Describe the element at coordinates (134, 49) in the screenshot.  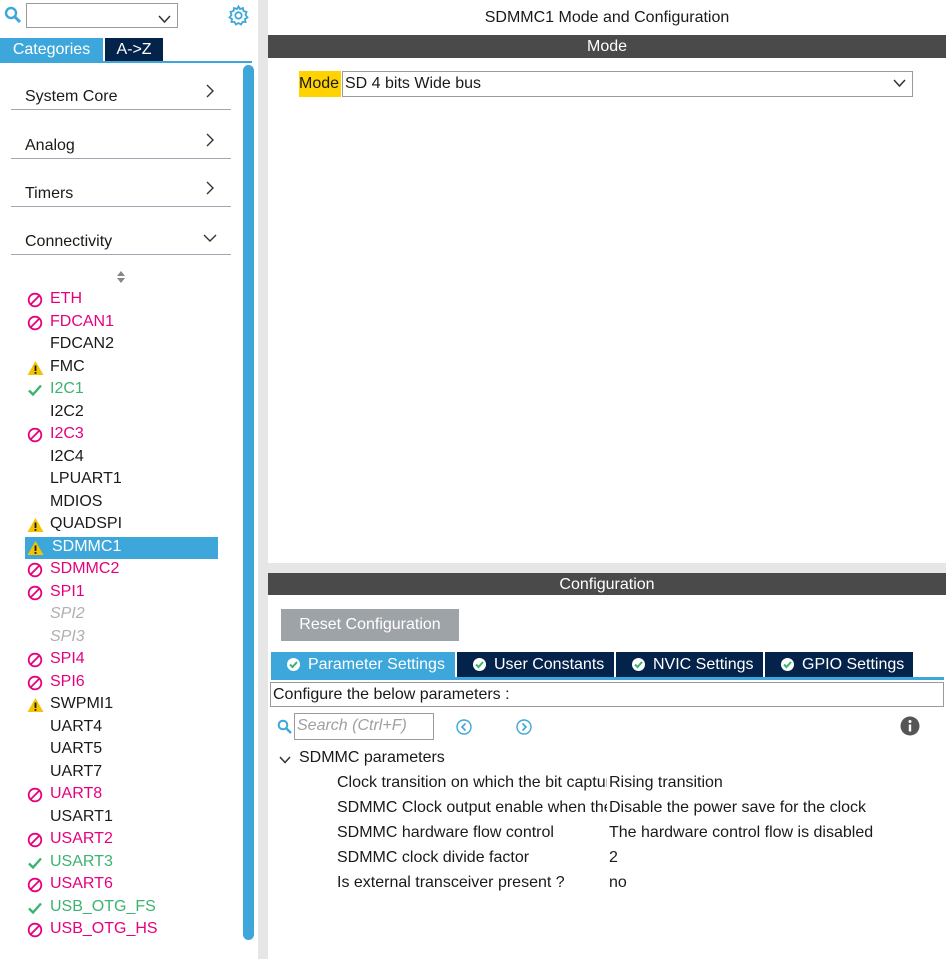
I see `tab-a-to-z: A->Z` at that location.